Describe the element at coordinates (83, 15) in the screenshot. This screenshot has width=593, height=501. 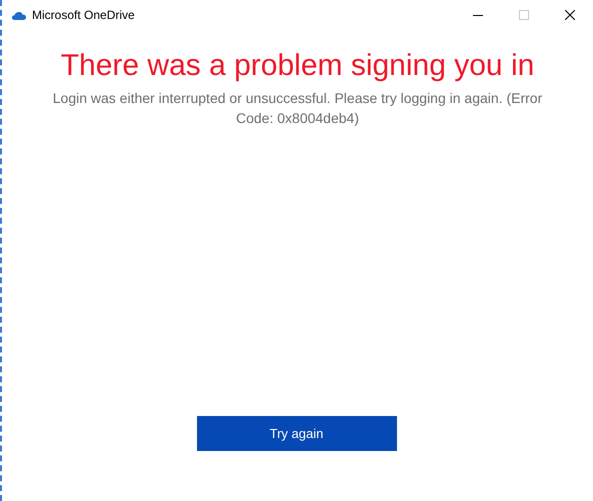
I see `window-title: Microsoft OneDrive` at that location.